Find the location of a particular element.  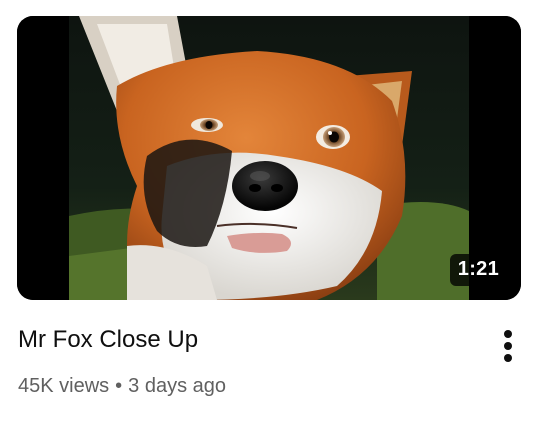

view-count: 45K views is located at coordinates (64, 386).